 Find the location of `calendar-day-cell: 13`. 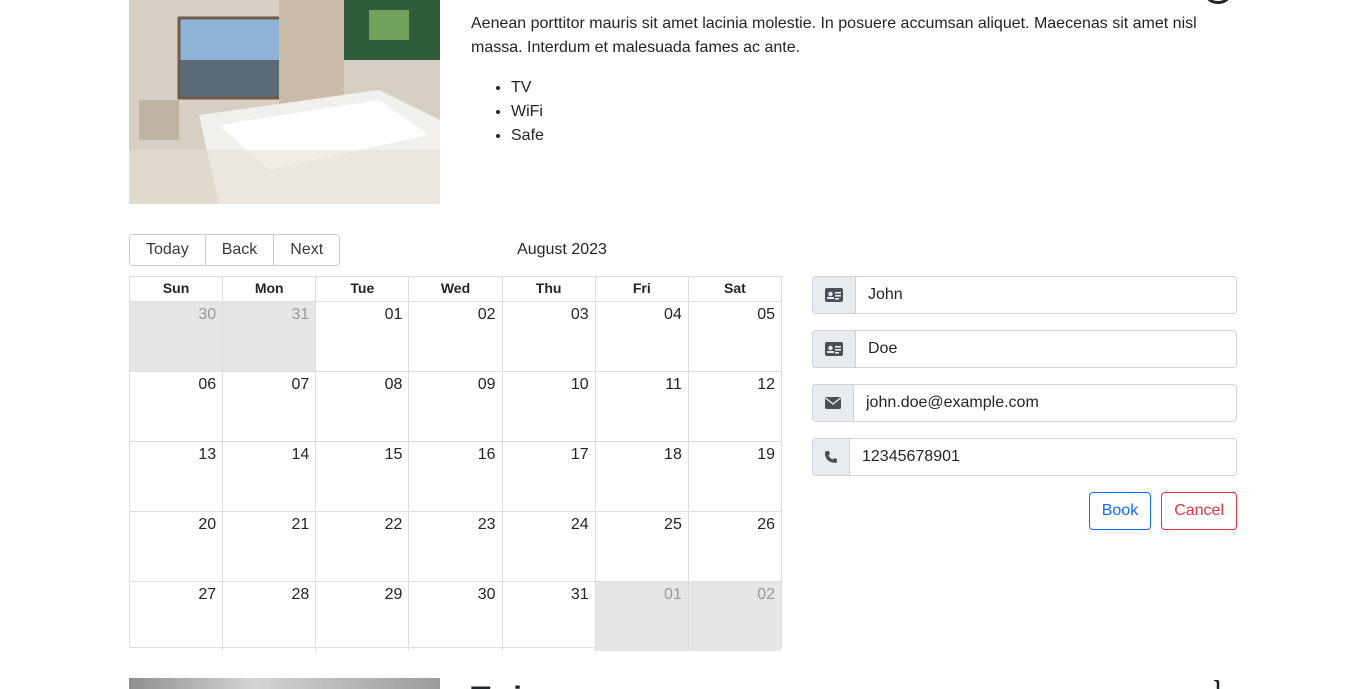

calendar-day-cell: 13 is located at coordinates (176, 476).